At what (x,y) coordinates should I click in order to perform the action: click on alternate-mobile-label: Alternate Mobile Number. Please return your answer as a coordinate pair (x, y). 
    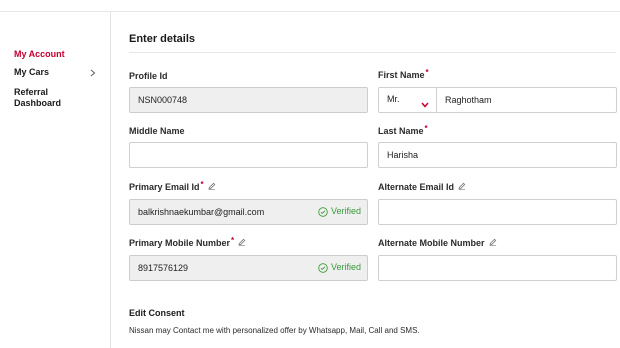
    Looking at the image, I should click on (437, 243).